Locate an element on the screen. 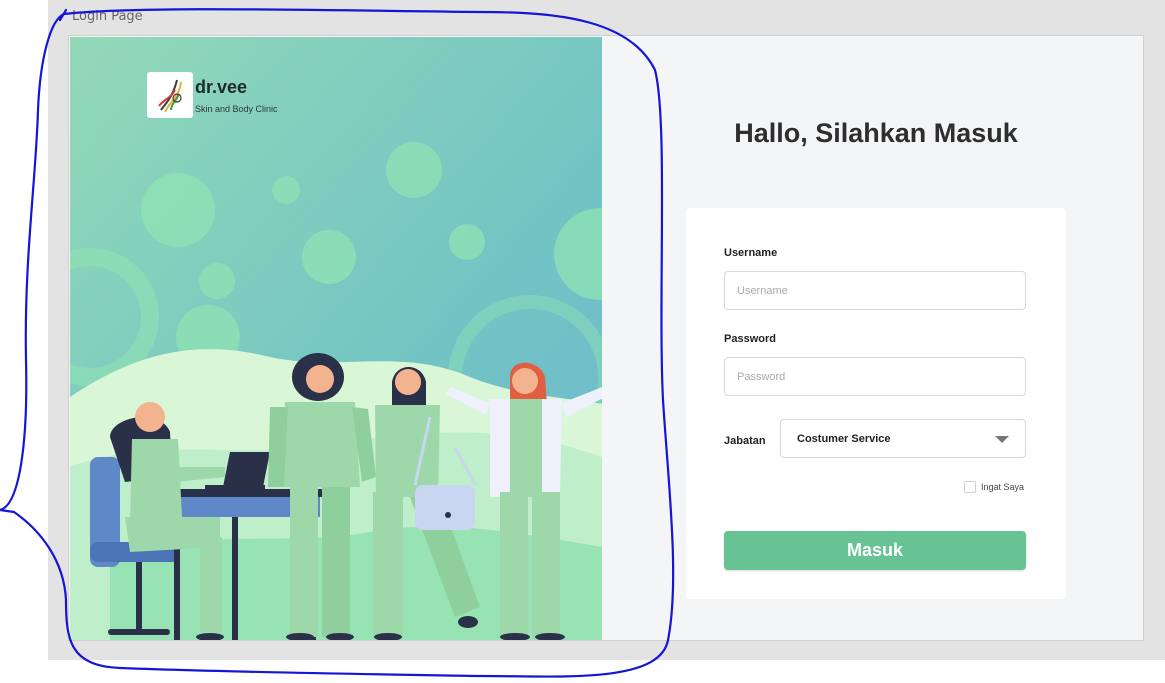 The width and height of the screenshot is (1165, 683). brand-tagline: Skin and Body Clinic is located at coordinates (236, 109).